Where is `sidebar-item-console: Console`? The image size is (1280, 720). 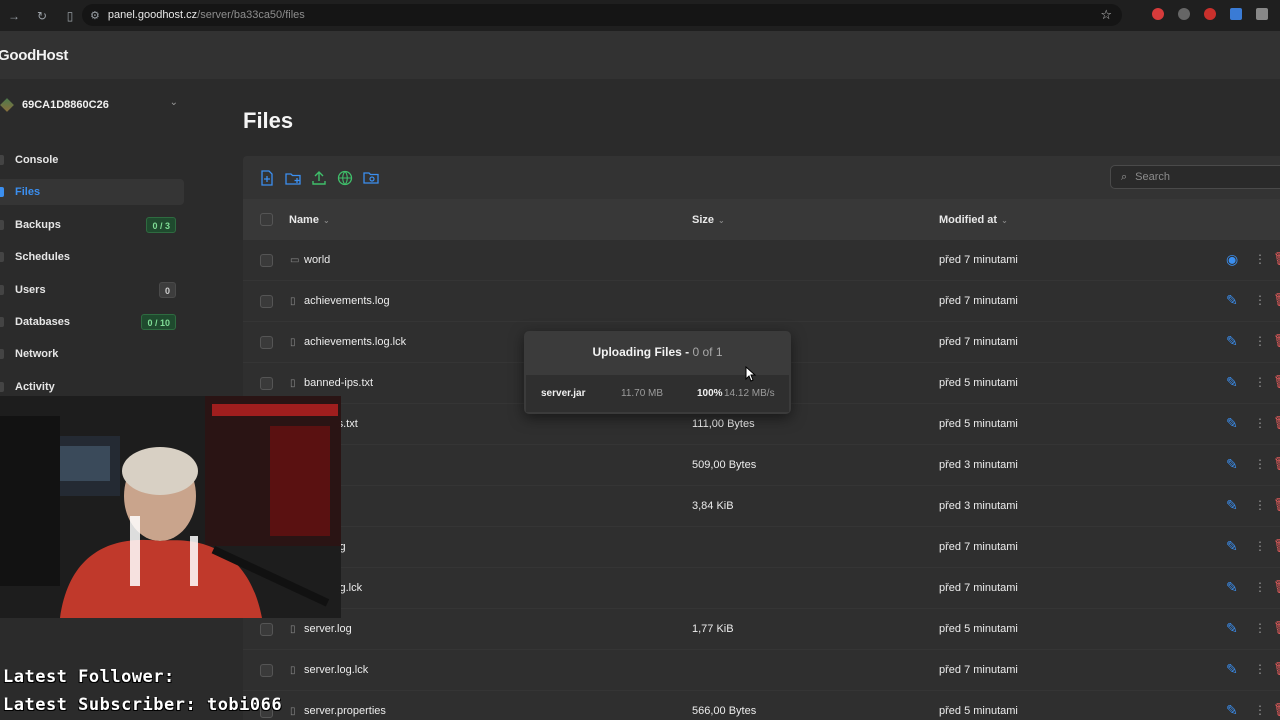
sidebar-item-console: Console is located at coordinates (92, 160).